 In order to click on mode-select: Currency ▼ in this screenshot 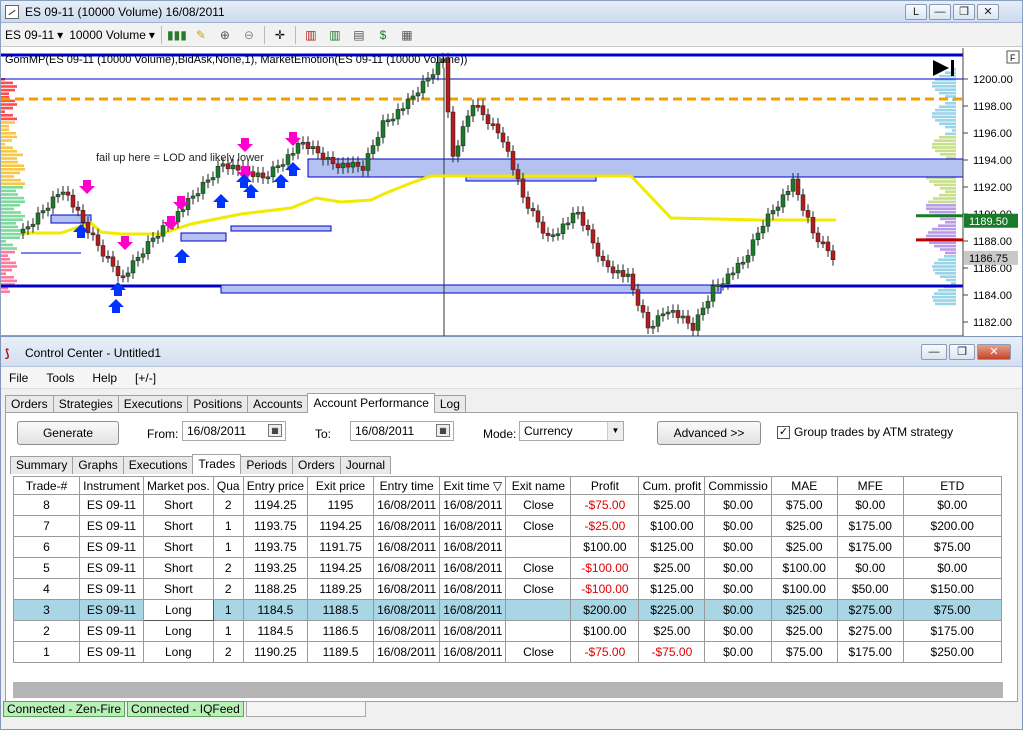, I will do `click(571, 431)`.